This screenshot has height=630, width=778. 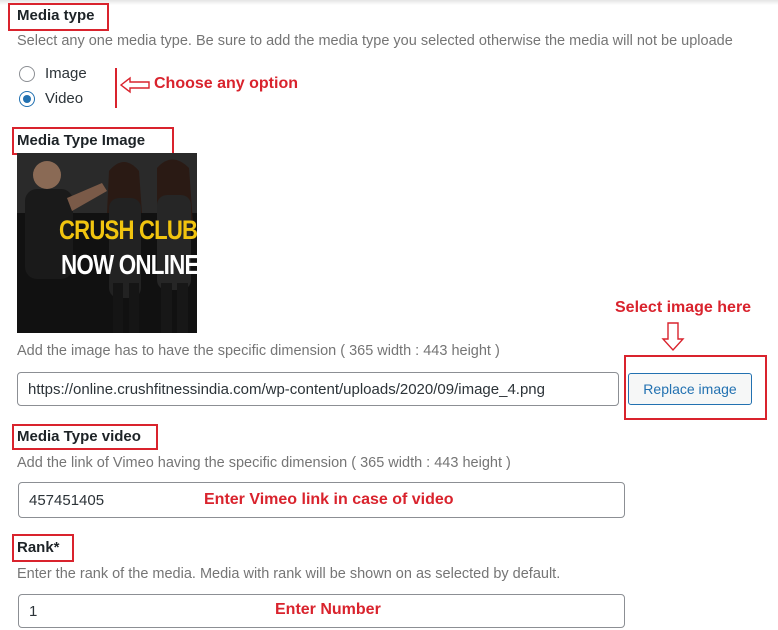 What do you see at coordinates (328, 609) in the screenshot?
I see `rank-annotation: Enter Number` at bounding box center [328, 609].